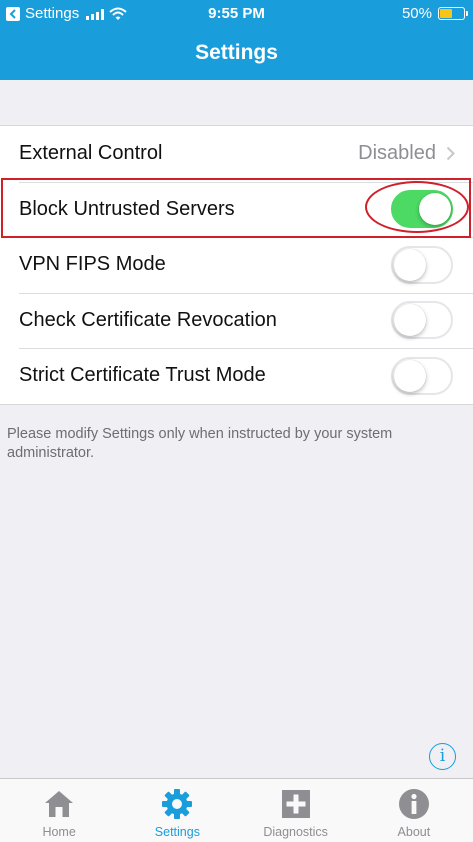 This screenshot has width=473, height=842. I want to click on tab-home-label: Home, so click(59, 832).